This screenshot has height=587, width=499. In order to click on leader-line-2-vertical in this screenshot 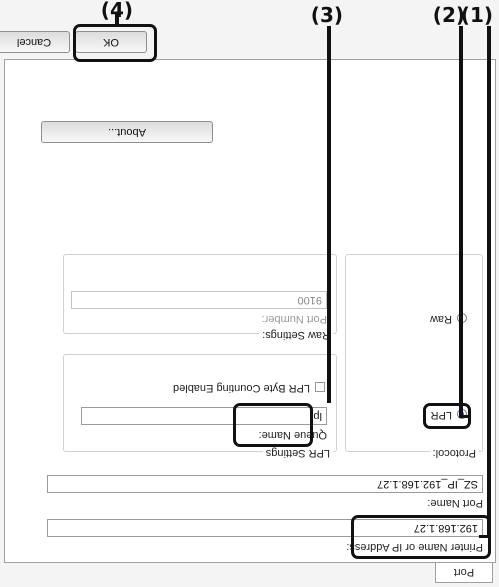, I will do `click(461, 220)`.